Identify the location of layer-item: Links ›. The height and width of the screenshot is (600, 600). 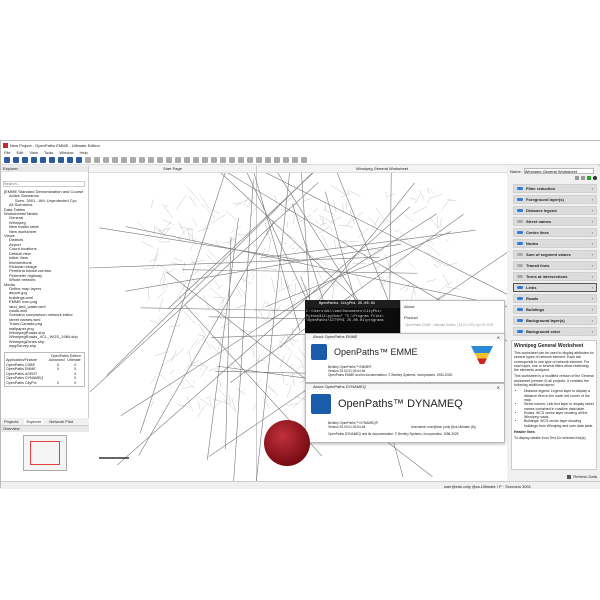
(555, 287).